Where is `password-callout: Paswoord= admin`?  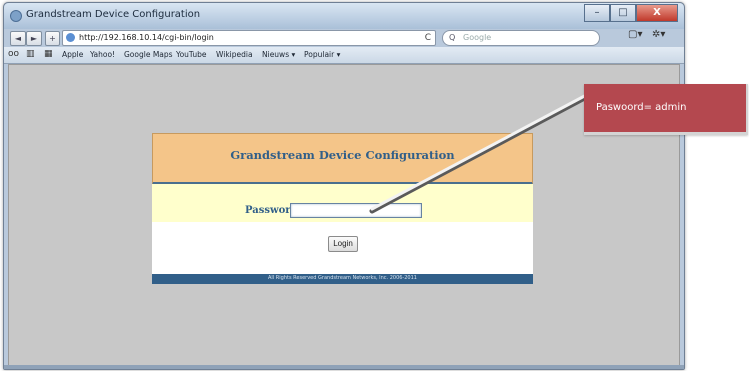
password-callout: Paswoord= admin is located at coordinates (666, 109).